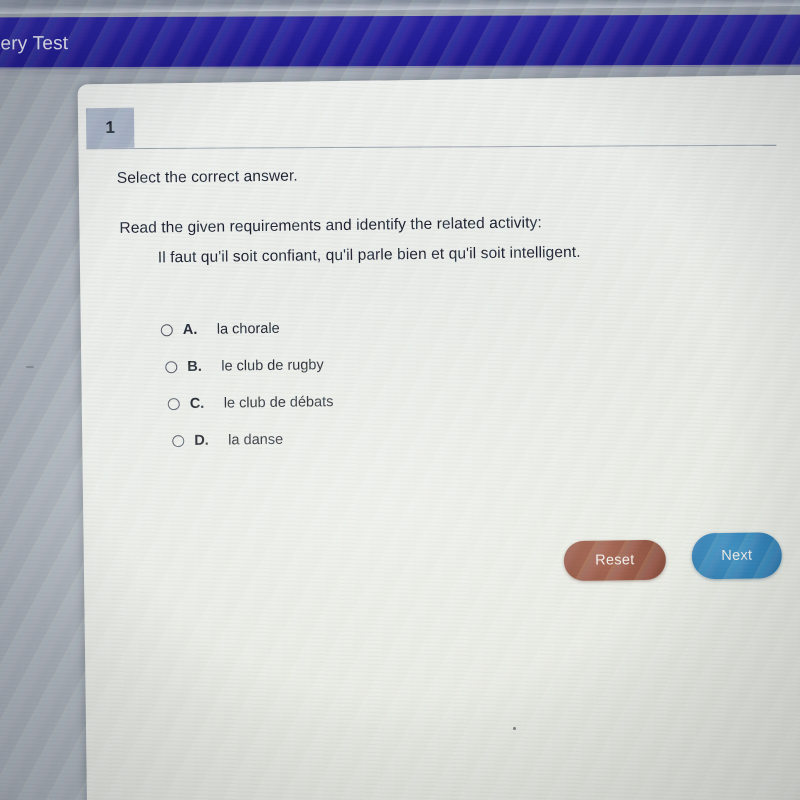  What do you see at coordinates (256, 439) in the screenshot?
I see `option-label: la danse` at bounding box center [256, 439].